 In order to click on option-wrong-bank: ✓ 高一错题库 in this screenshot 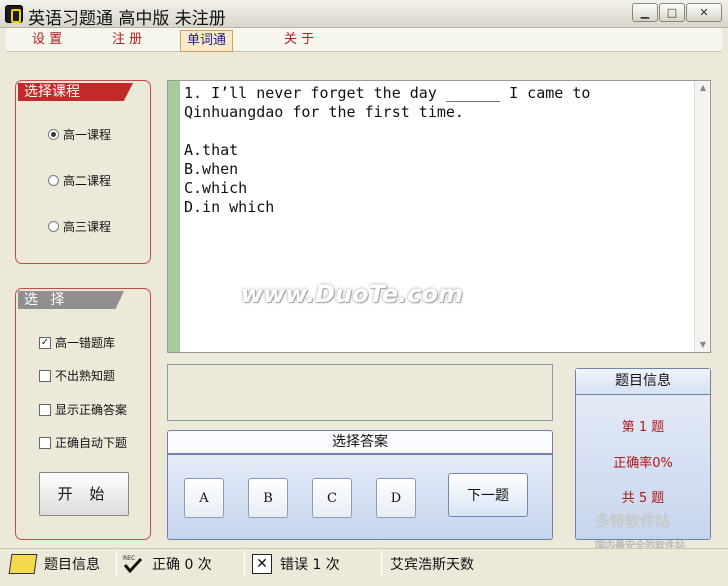, I will do `click(77, 342)`.